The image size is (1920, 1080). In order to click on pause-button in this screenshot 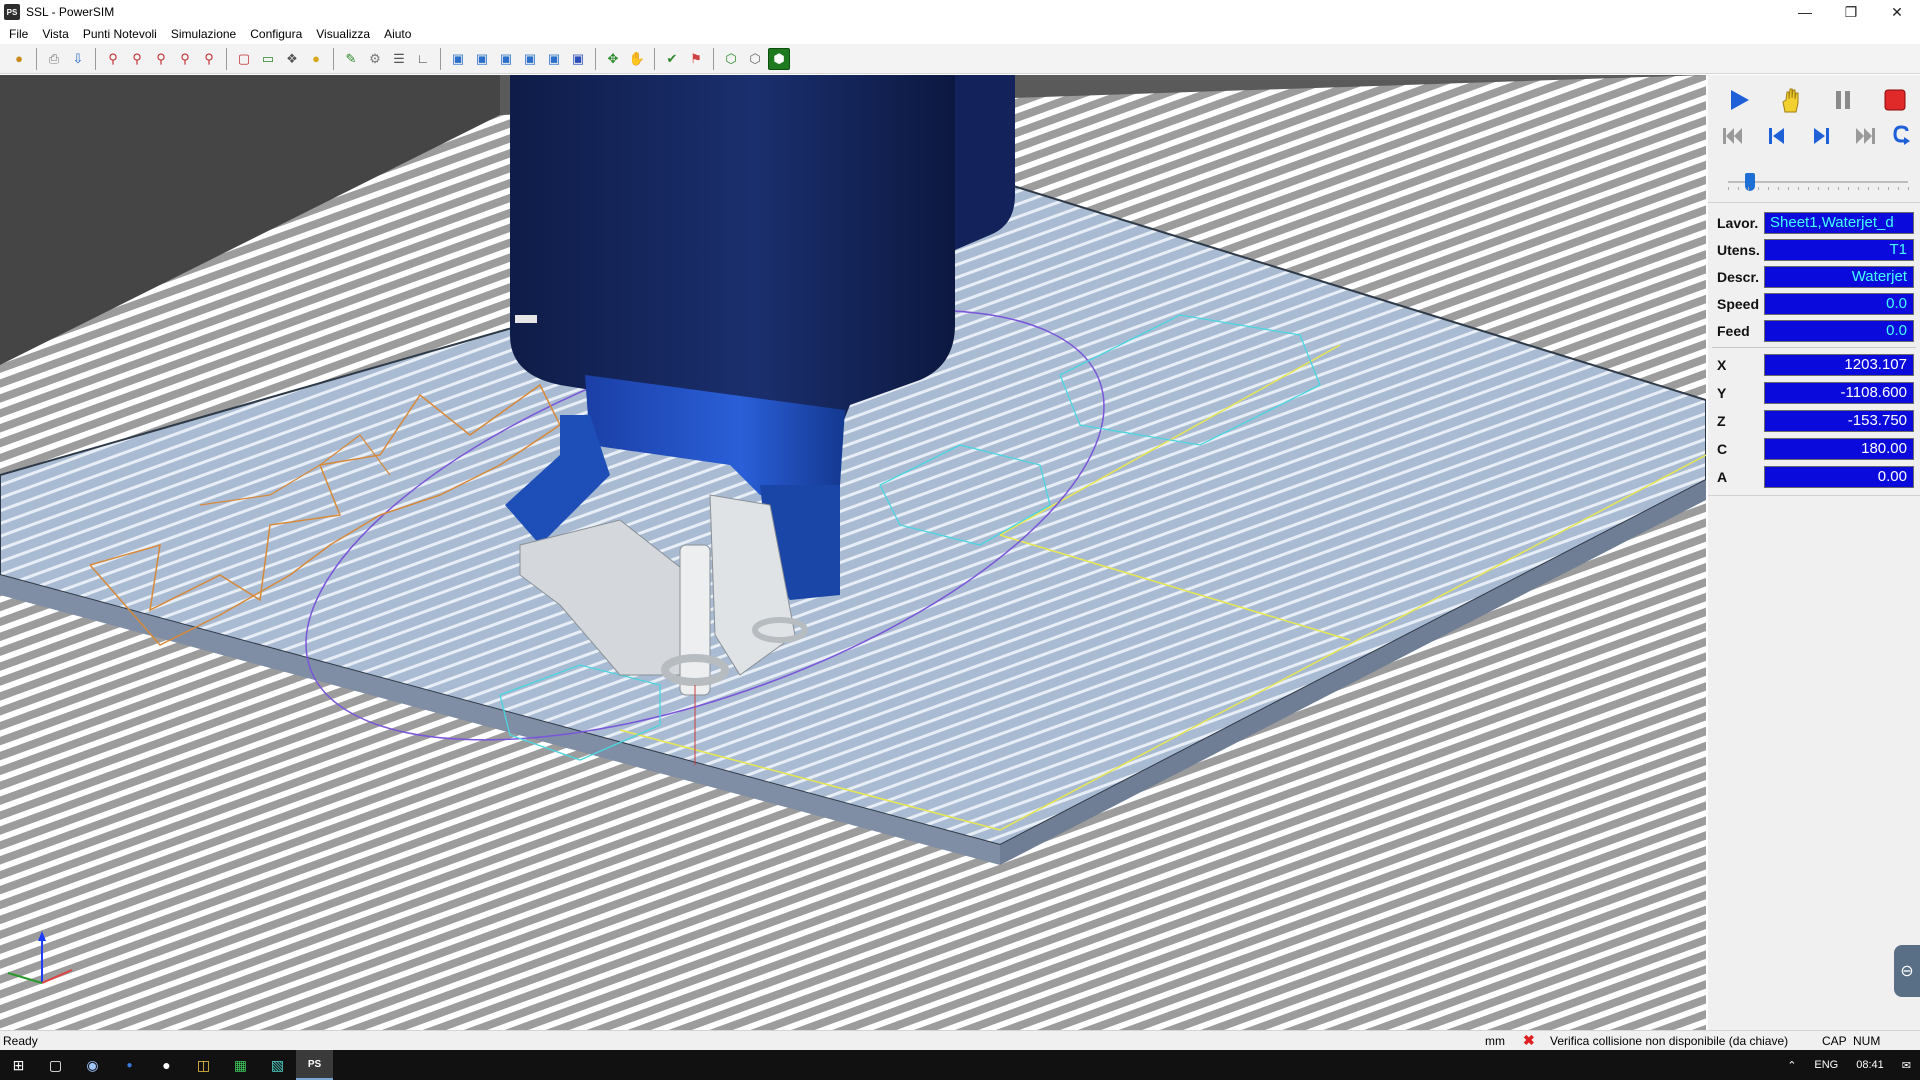, I will do `click(1843, 100)`.